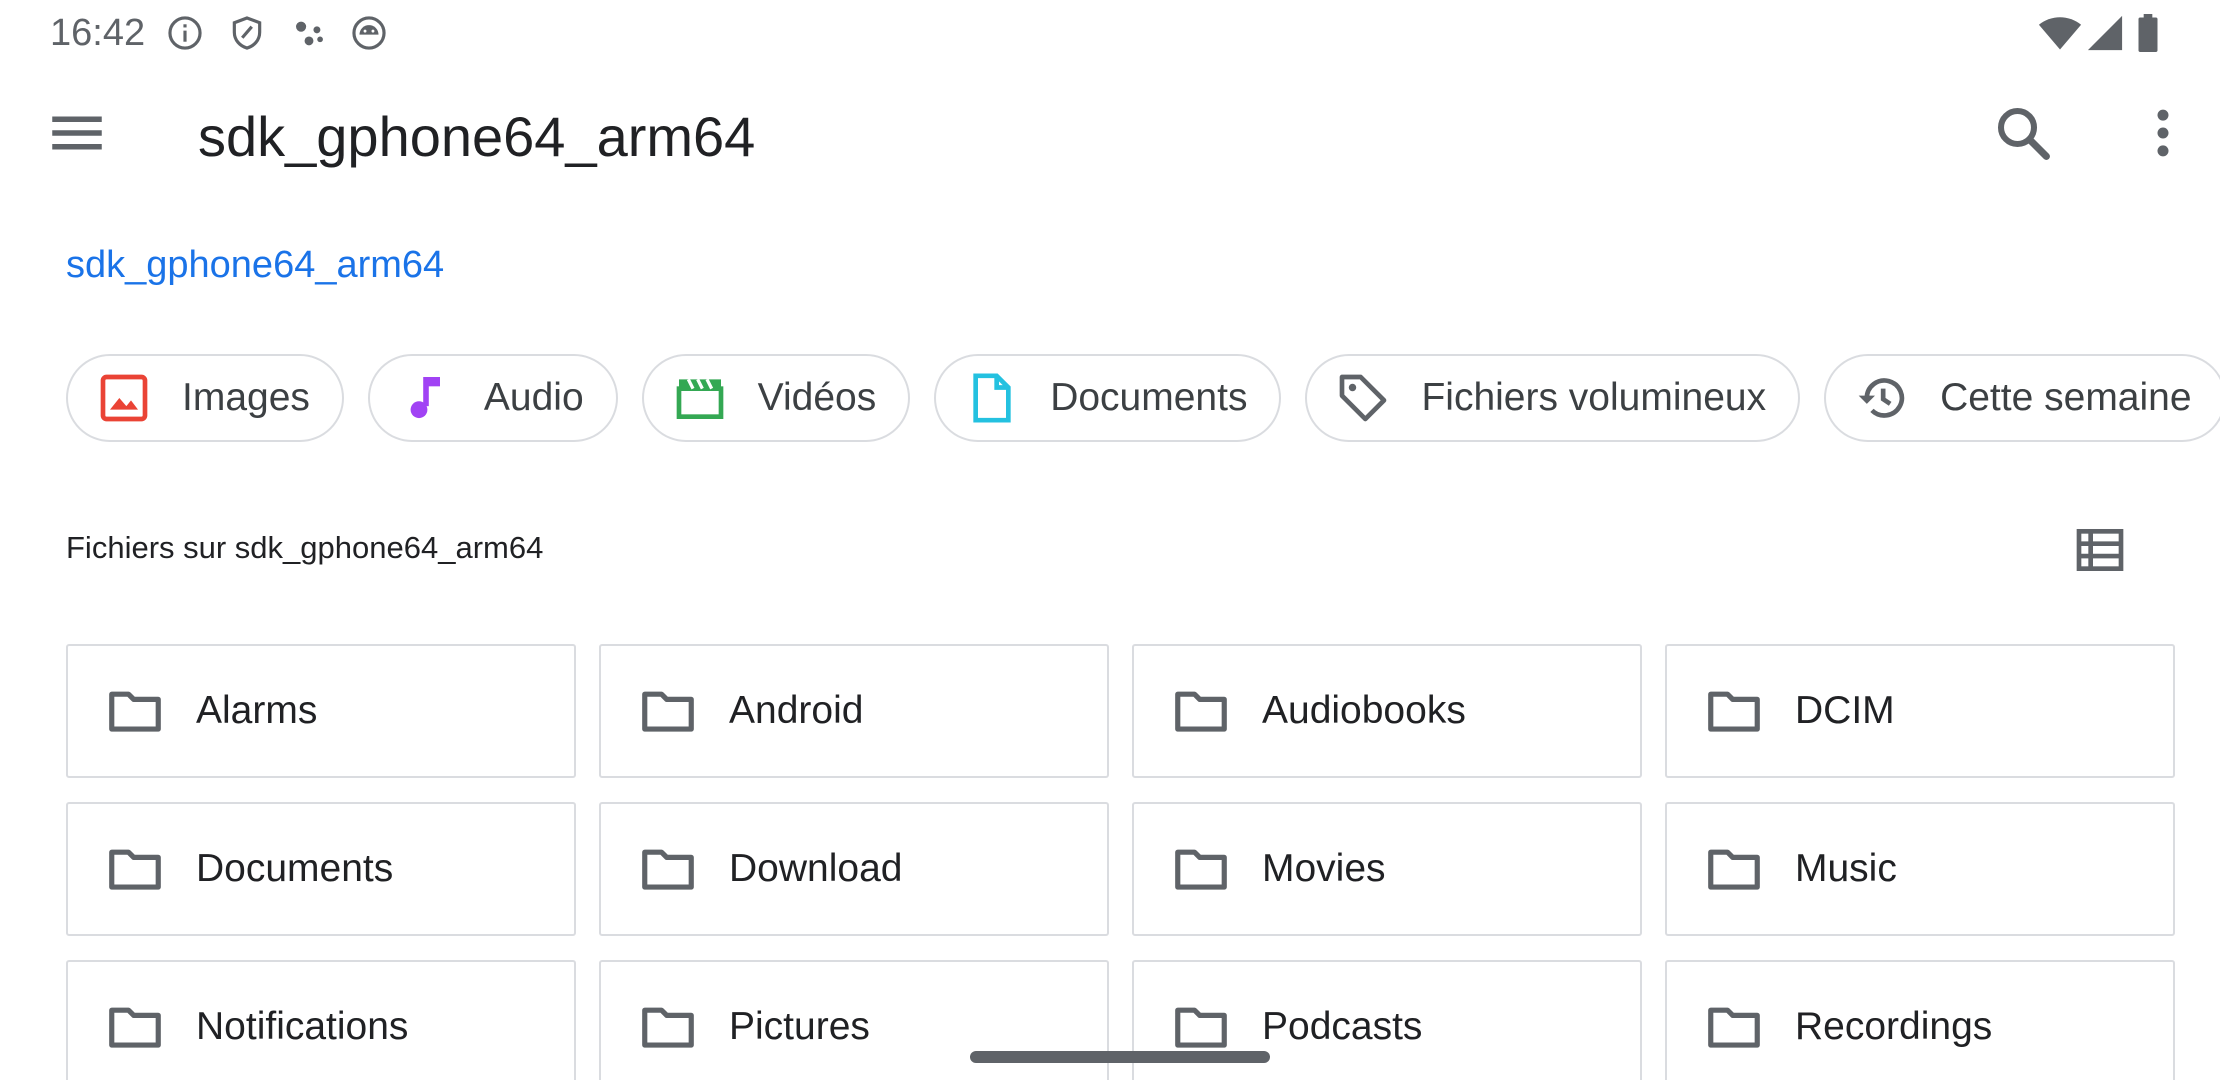 This screenshot has height=1080, width=2220. Describe the element at coordinates (1120, 1057) in the screenshot. I see `gesture-navigation-bar` at that location.